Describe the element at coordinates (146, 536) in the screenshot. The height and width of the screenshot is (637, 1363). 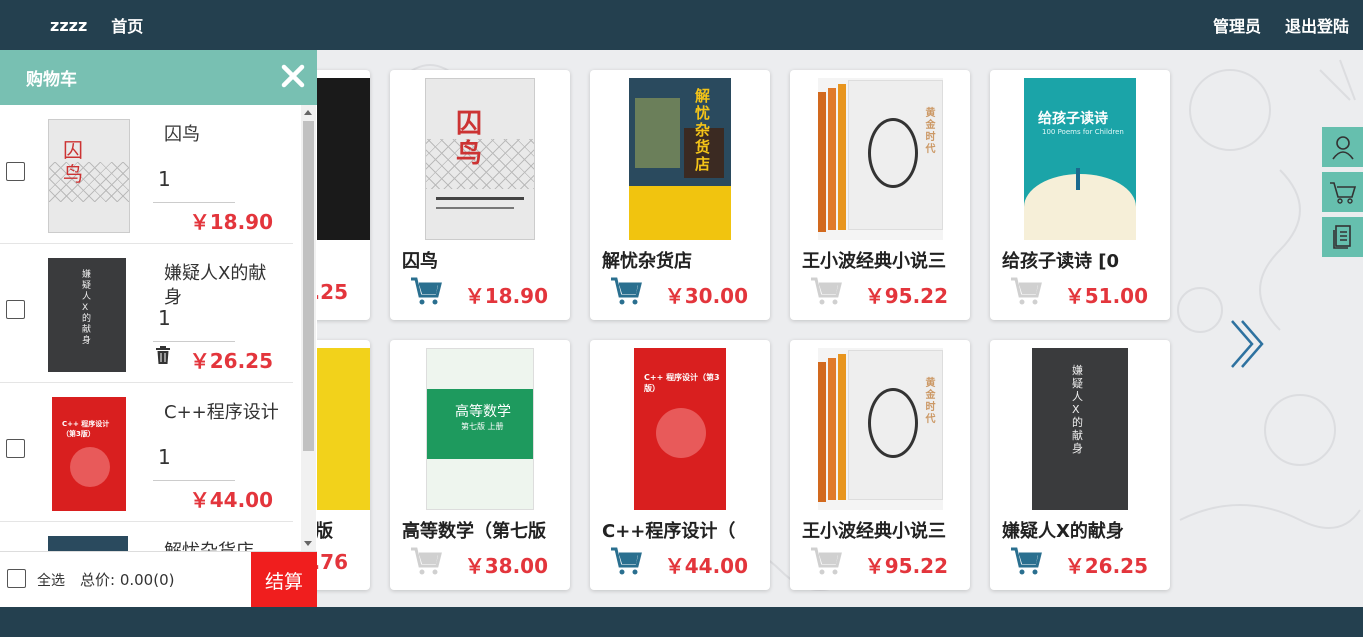
I see `cart-item: 解忧杂货店` at that location.